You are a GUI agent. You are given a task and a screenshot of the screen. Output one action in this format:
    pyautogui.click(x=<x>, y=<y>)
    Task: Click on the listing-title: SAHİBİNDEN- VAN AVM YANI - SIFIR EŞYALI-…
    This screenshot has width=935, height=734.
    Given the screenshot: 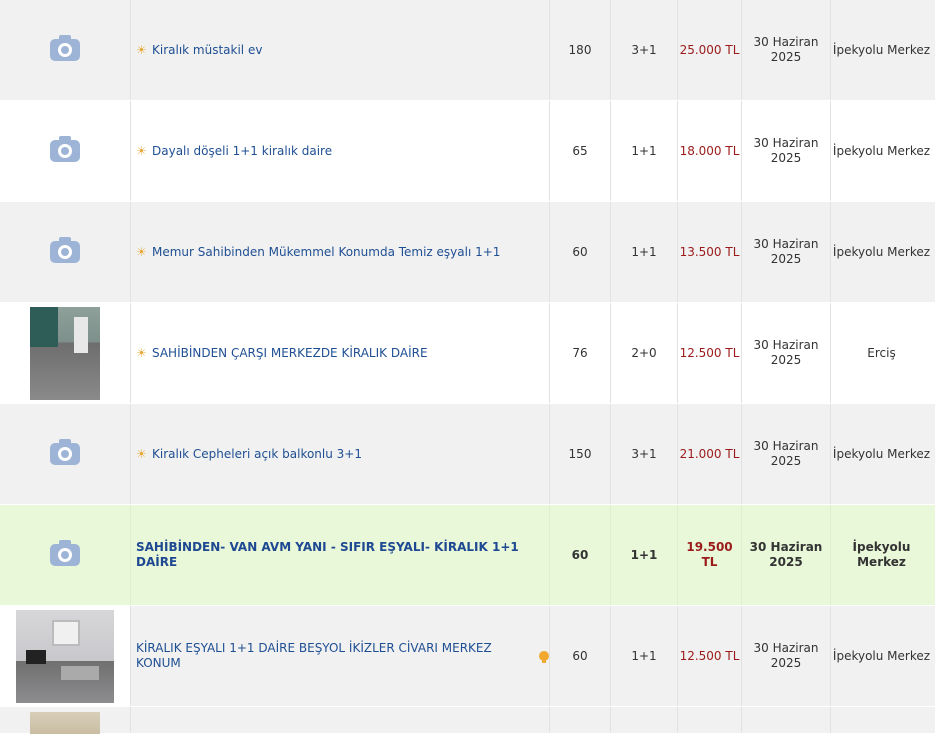 What is the action you would take?
    pyautogui.click(x=327, y=554)
    